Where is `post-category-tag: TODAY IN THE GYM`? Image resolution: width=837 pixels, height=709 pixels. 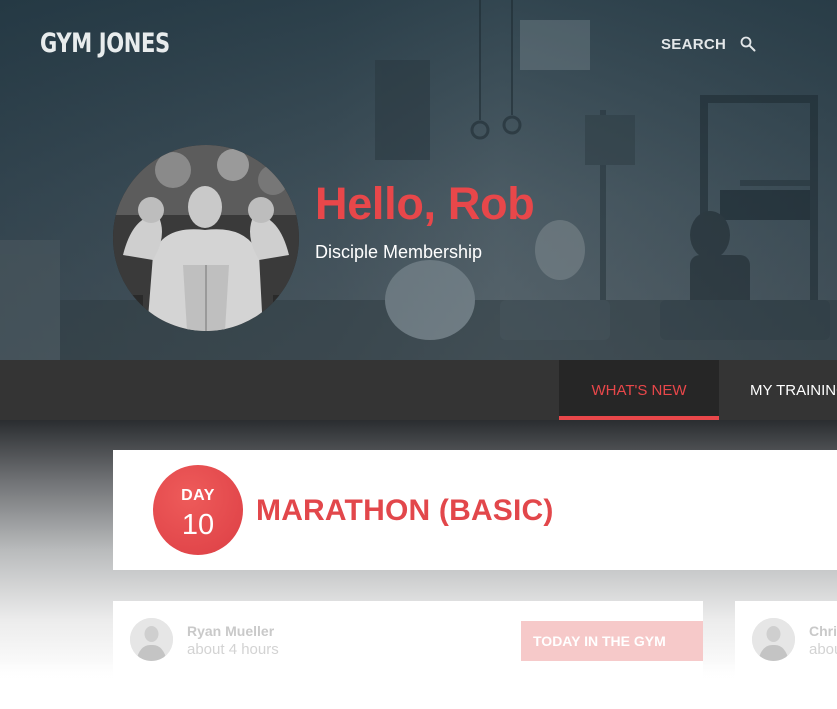 post-category-tag: TODAY IN THE GYM is located at coordinates (612, 641).